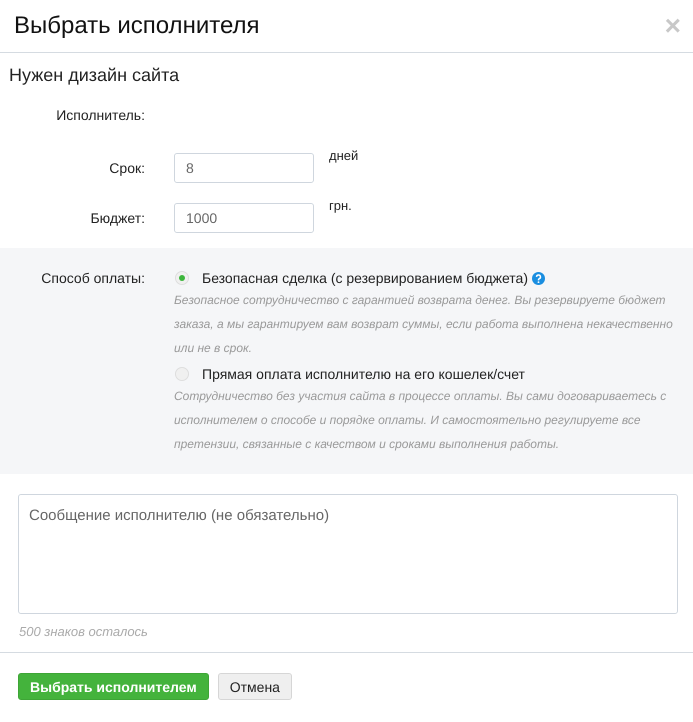  Describe the element at coordinates (343, 155) in the screenshot. I see `unit-label: дней` at that location.